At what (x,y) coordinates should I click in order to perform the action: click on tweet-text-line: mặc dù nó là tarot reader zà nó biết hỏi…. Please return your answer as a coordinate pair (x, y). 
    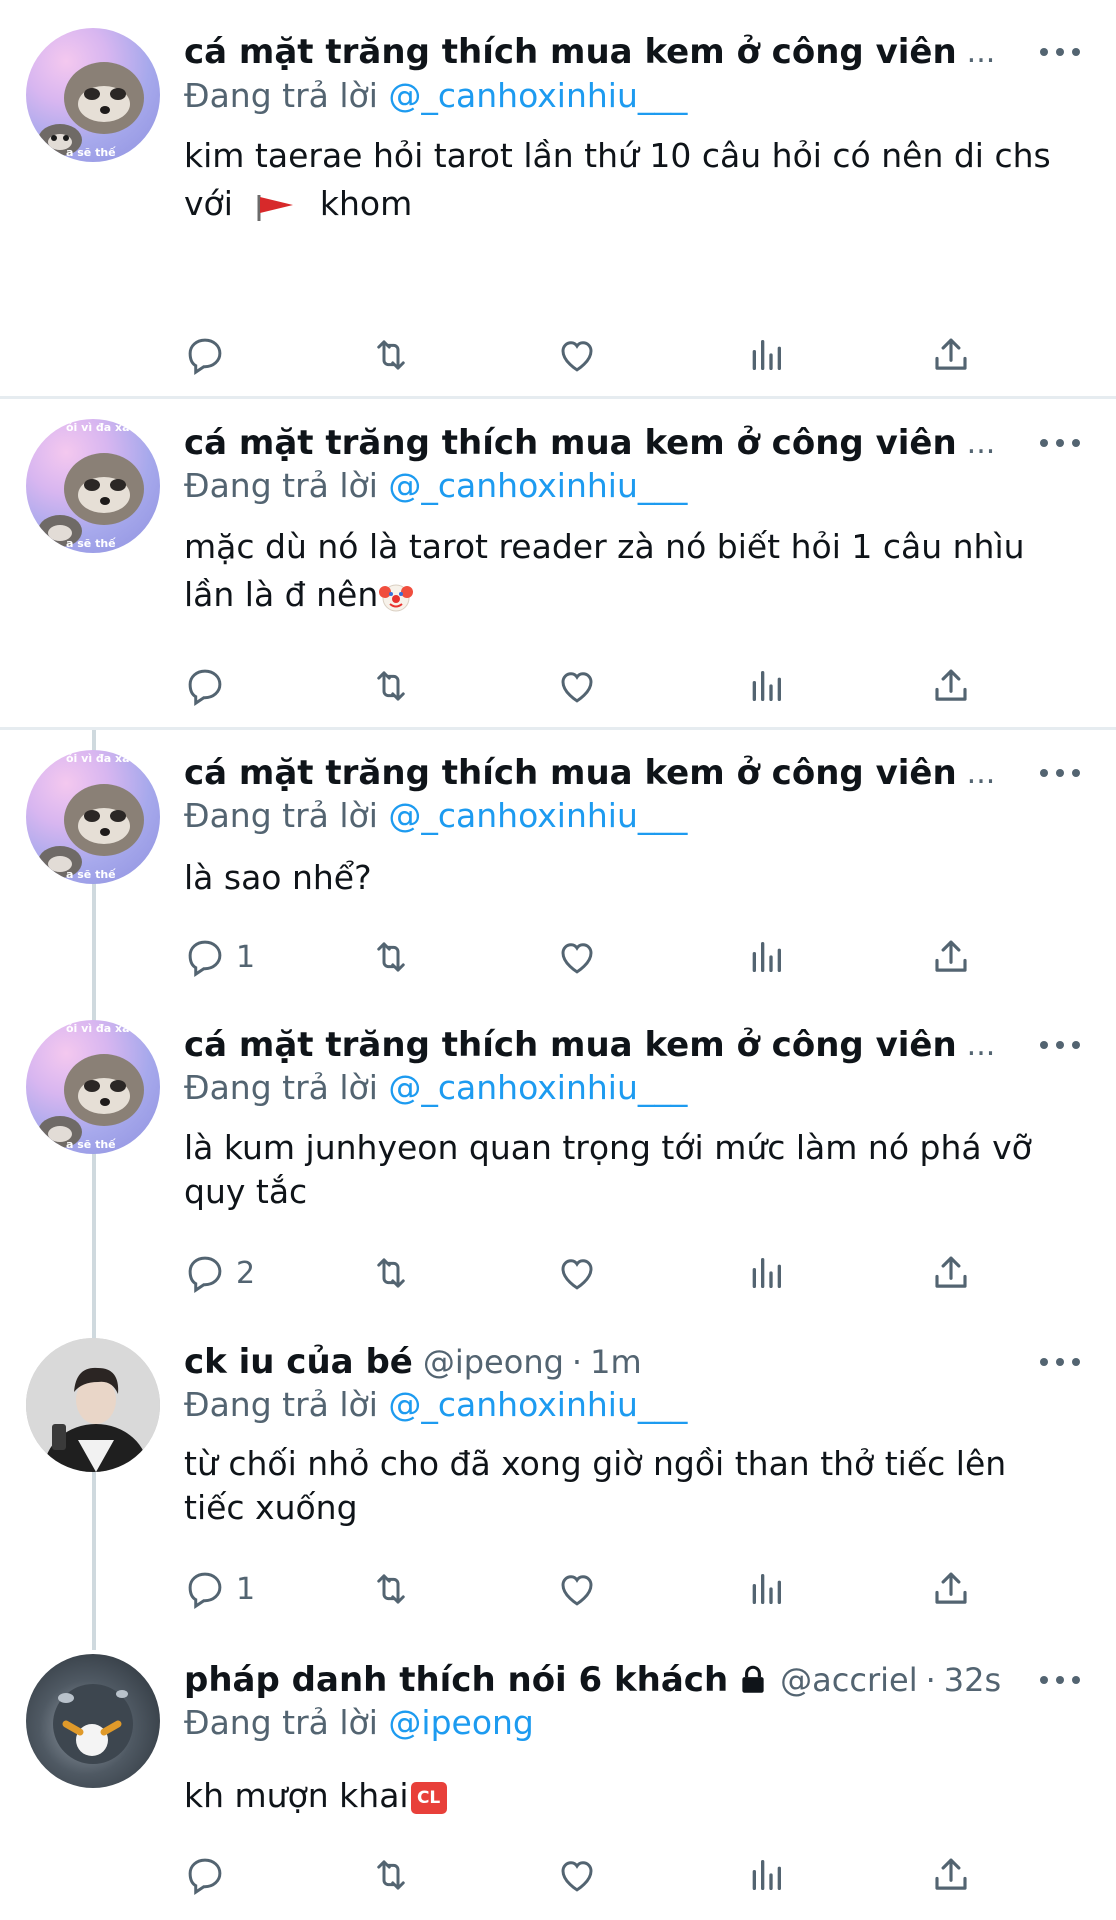
    Looking at the image, I should click on (604, 546).